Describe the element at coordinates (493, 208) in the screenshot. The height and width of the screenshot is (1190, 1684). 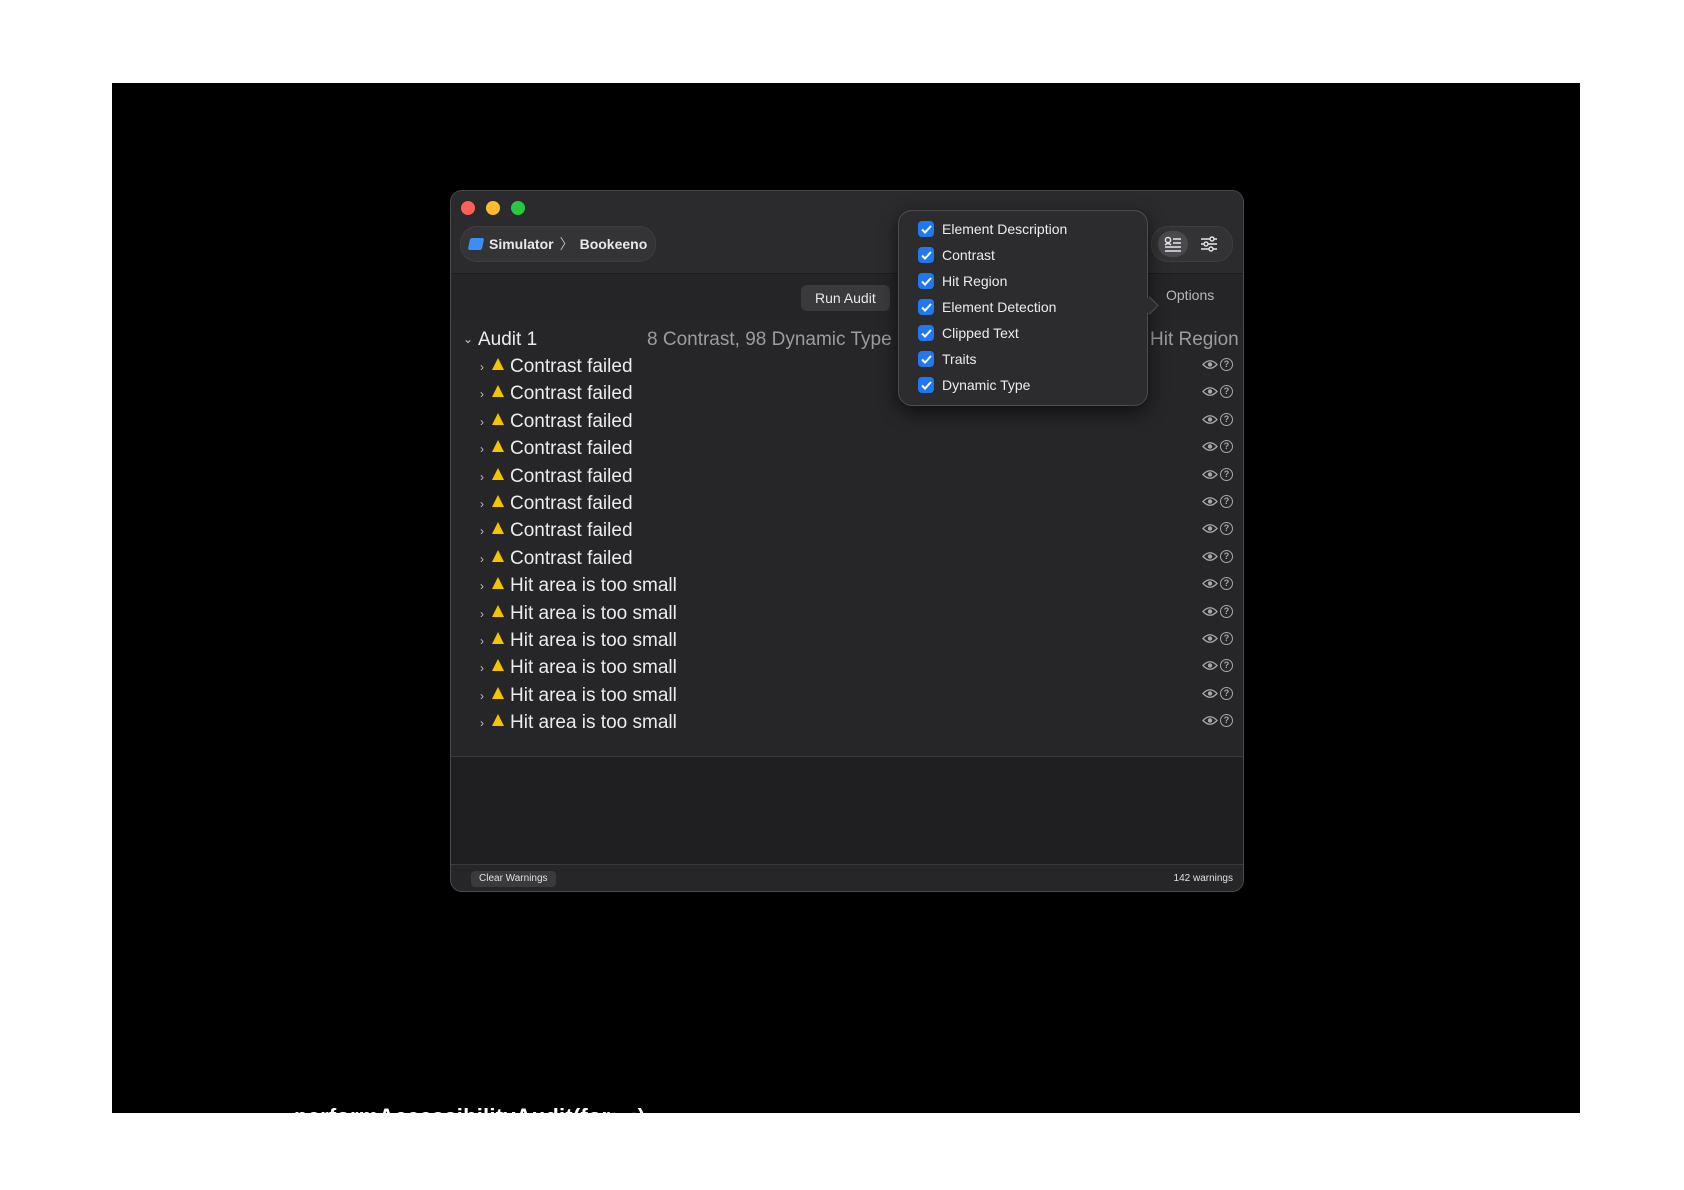
I see `minimize-button` at that location.